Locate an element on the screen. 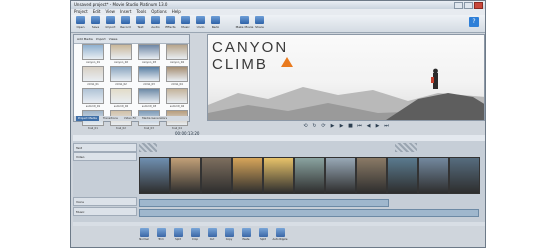 This screenshot has width=555, height=248. stop-button: ■ is located at coordinates (351, 126).